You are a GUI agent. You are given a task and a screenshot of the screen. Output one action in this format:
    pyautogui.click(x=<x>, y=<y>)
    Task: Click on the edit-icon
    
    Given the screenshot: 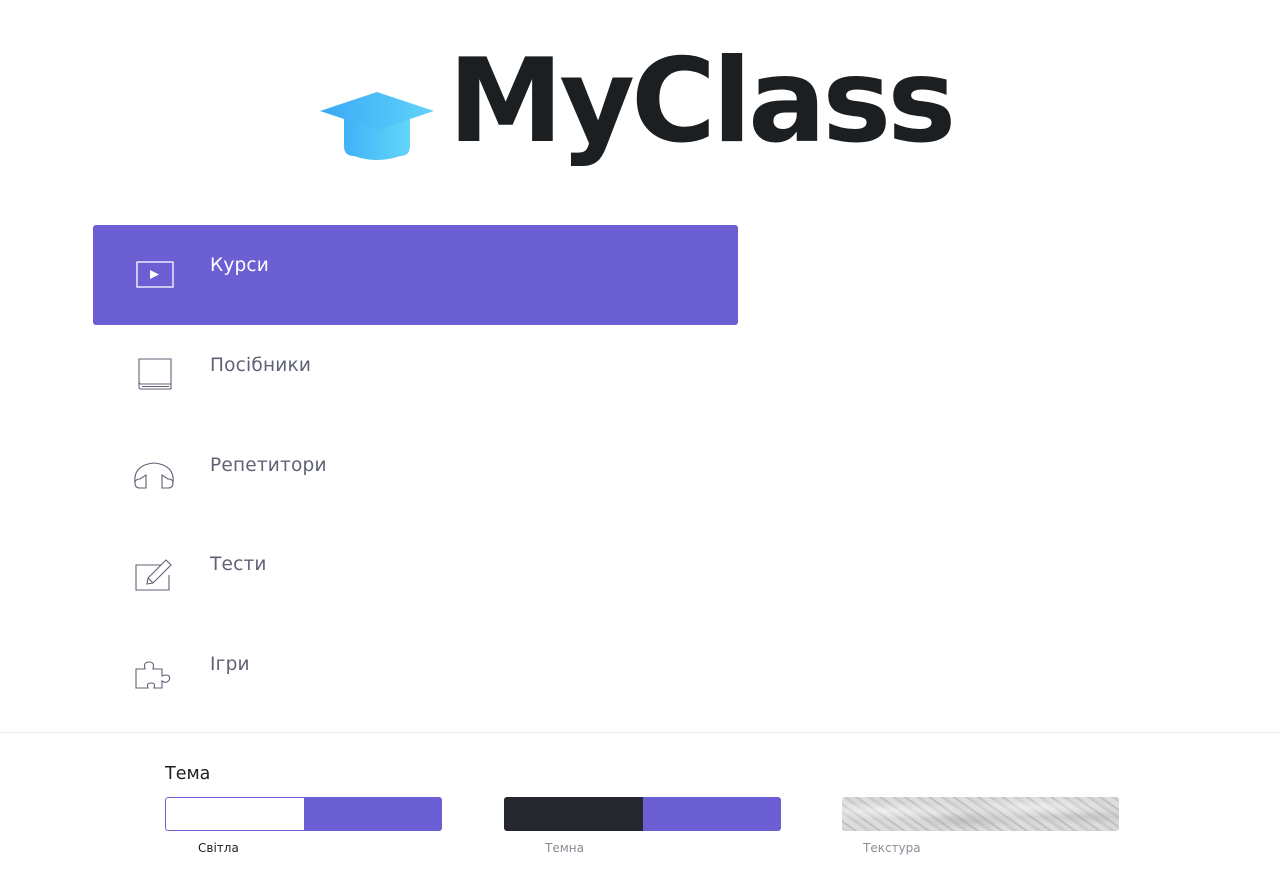 What is the action you would take?
    pyautogui.click(x=153, y=575)
    